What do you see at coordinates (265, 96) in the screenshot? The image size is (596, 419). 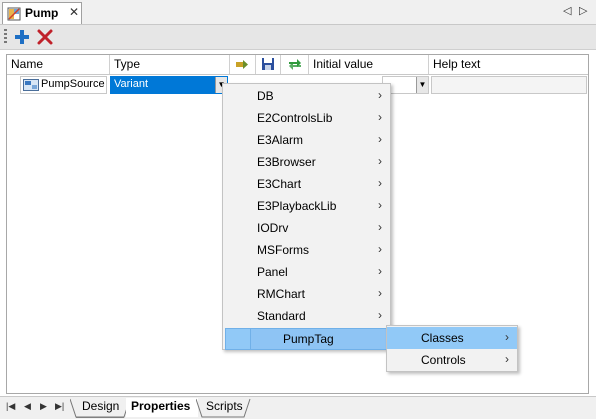 I see `menu-item-label: DB` at bounding box center [265, 96].